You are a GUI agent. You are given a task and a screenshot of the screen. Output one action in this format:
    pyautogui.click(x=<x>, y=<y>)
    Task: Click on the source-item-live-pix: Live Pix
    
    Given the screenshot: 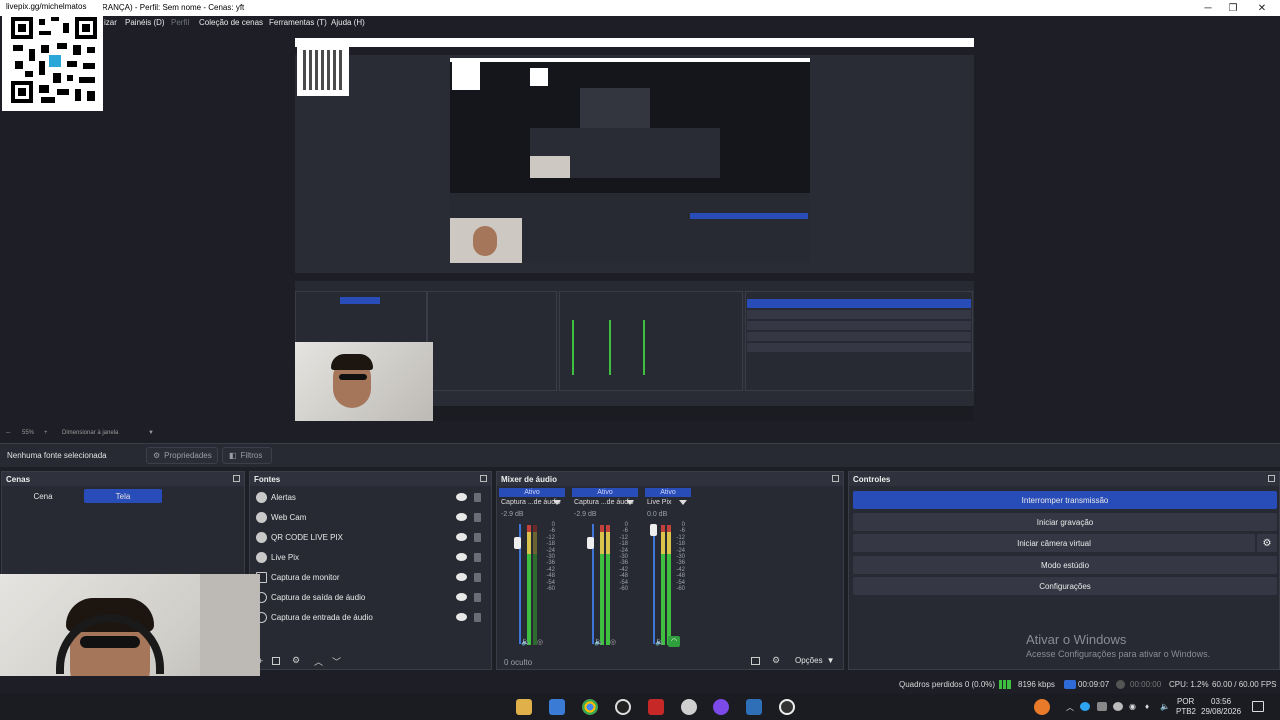 What is the action you would take?
    pyautogui.click(x=370, y=558)
    